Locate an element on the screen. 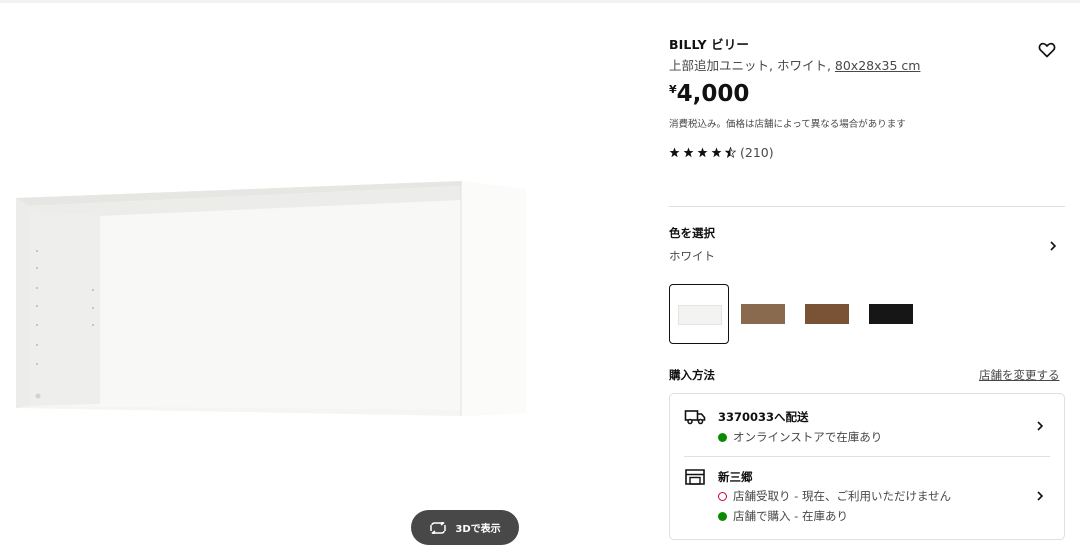  color-selector: 色を選択 ホワイト is located at coordinates (867, 246).